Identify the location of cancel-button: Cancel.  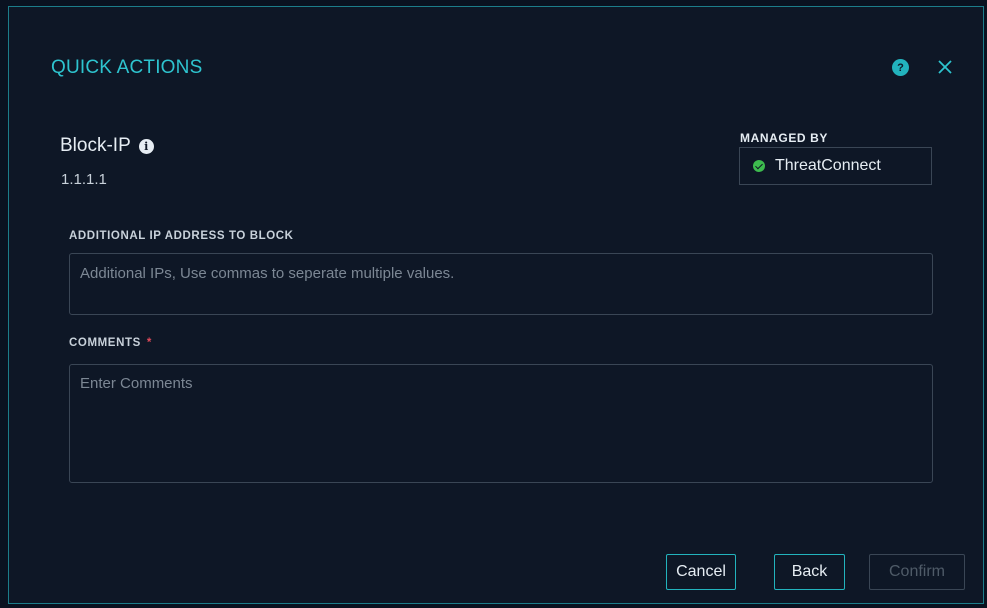
(701, 572).